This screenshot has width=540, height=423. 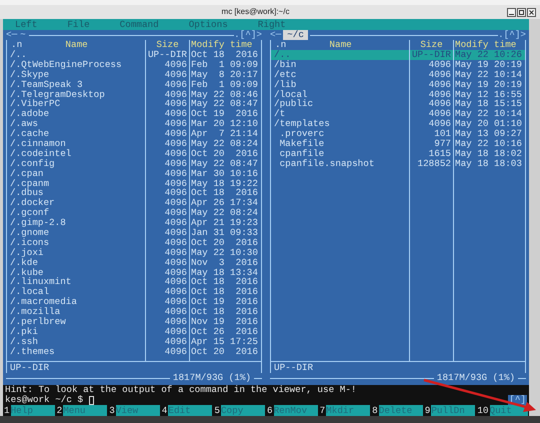 What do you see at coordinates (76, 163) in the screenshot?
I see `file-name: /.config` at bounding box center [76, 163].